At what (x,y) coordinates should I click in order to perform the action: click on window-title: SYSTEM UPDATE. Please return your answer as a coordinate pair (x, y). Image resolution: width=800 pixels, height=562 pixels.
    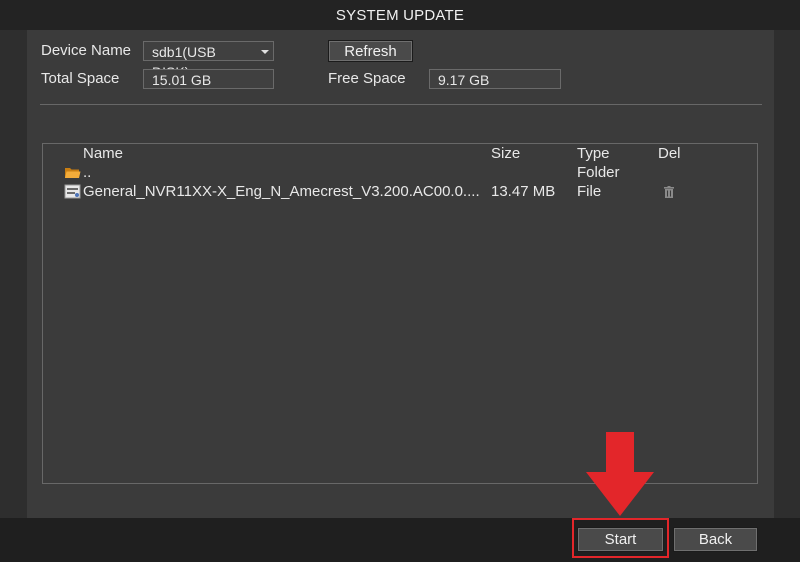
    Looking at the image, I should click on (400, 15).